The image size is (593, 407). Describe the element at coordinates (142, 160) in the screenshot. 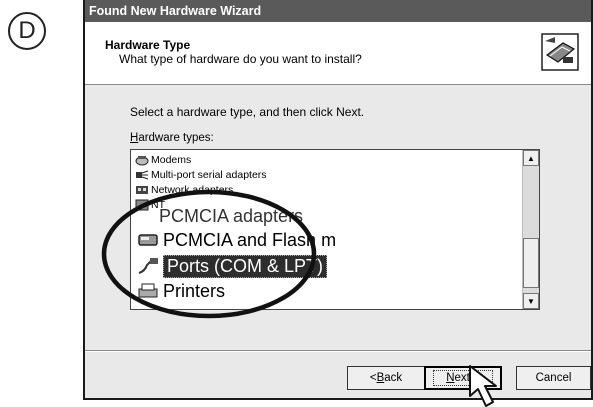

I see `modem-icon` at that location.